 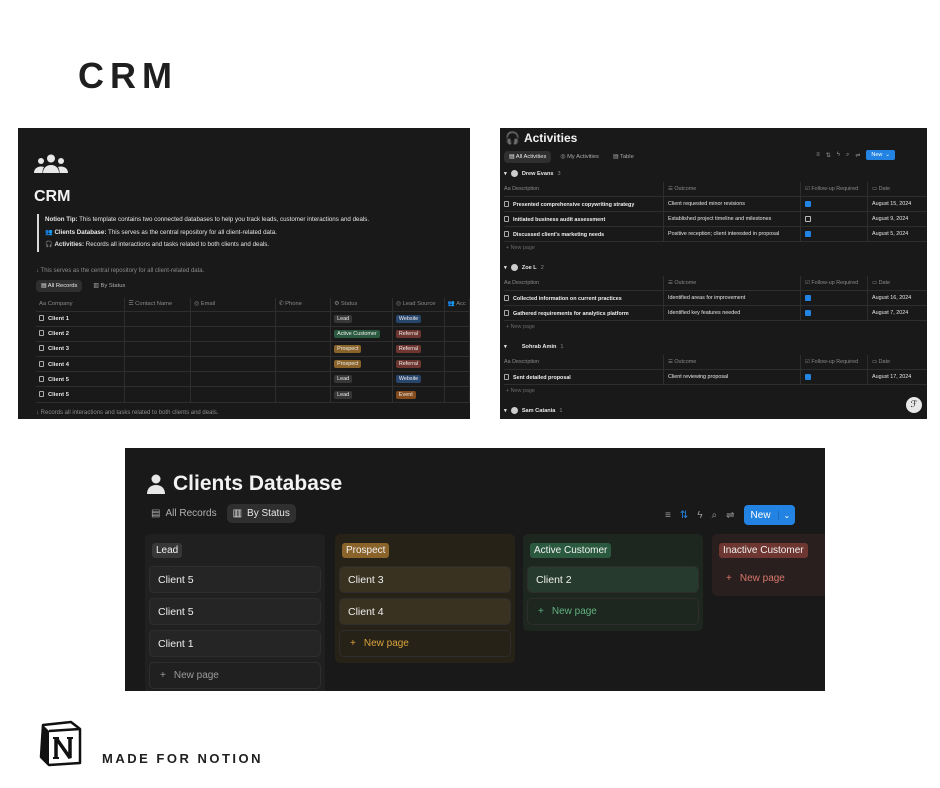 What do you see at coordinates (579, 157) in the screenshot?
I see `tab-my-activities: ◎ My Activities` at bounding box center [579, 157].